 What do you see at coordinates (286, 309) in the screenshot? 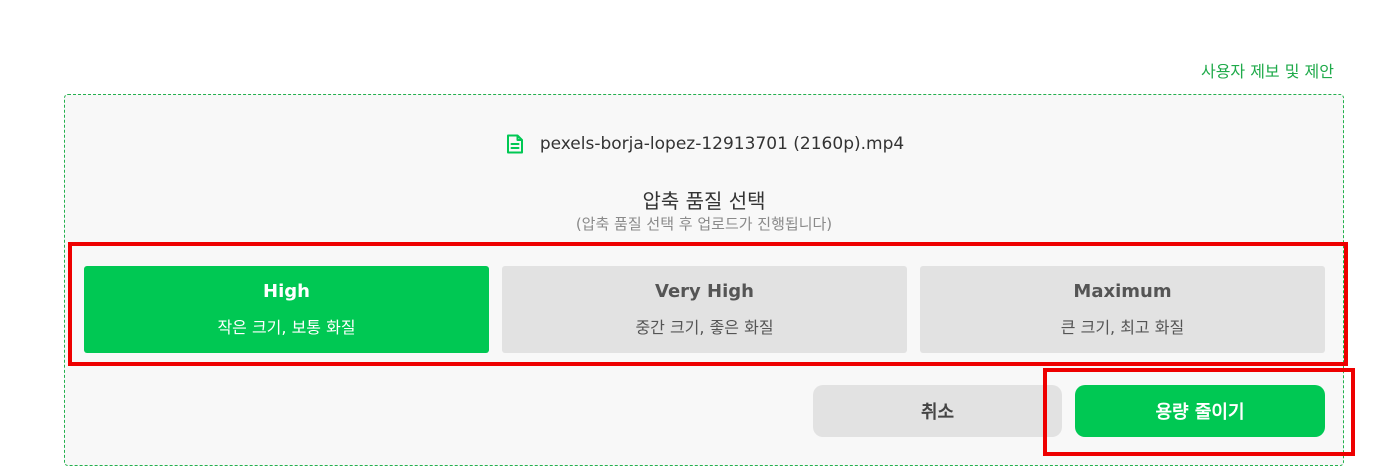
I see `quality-option-high: High 작은 크기, 보통 화질` at bounding box center [286, 309].